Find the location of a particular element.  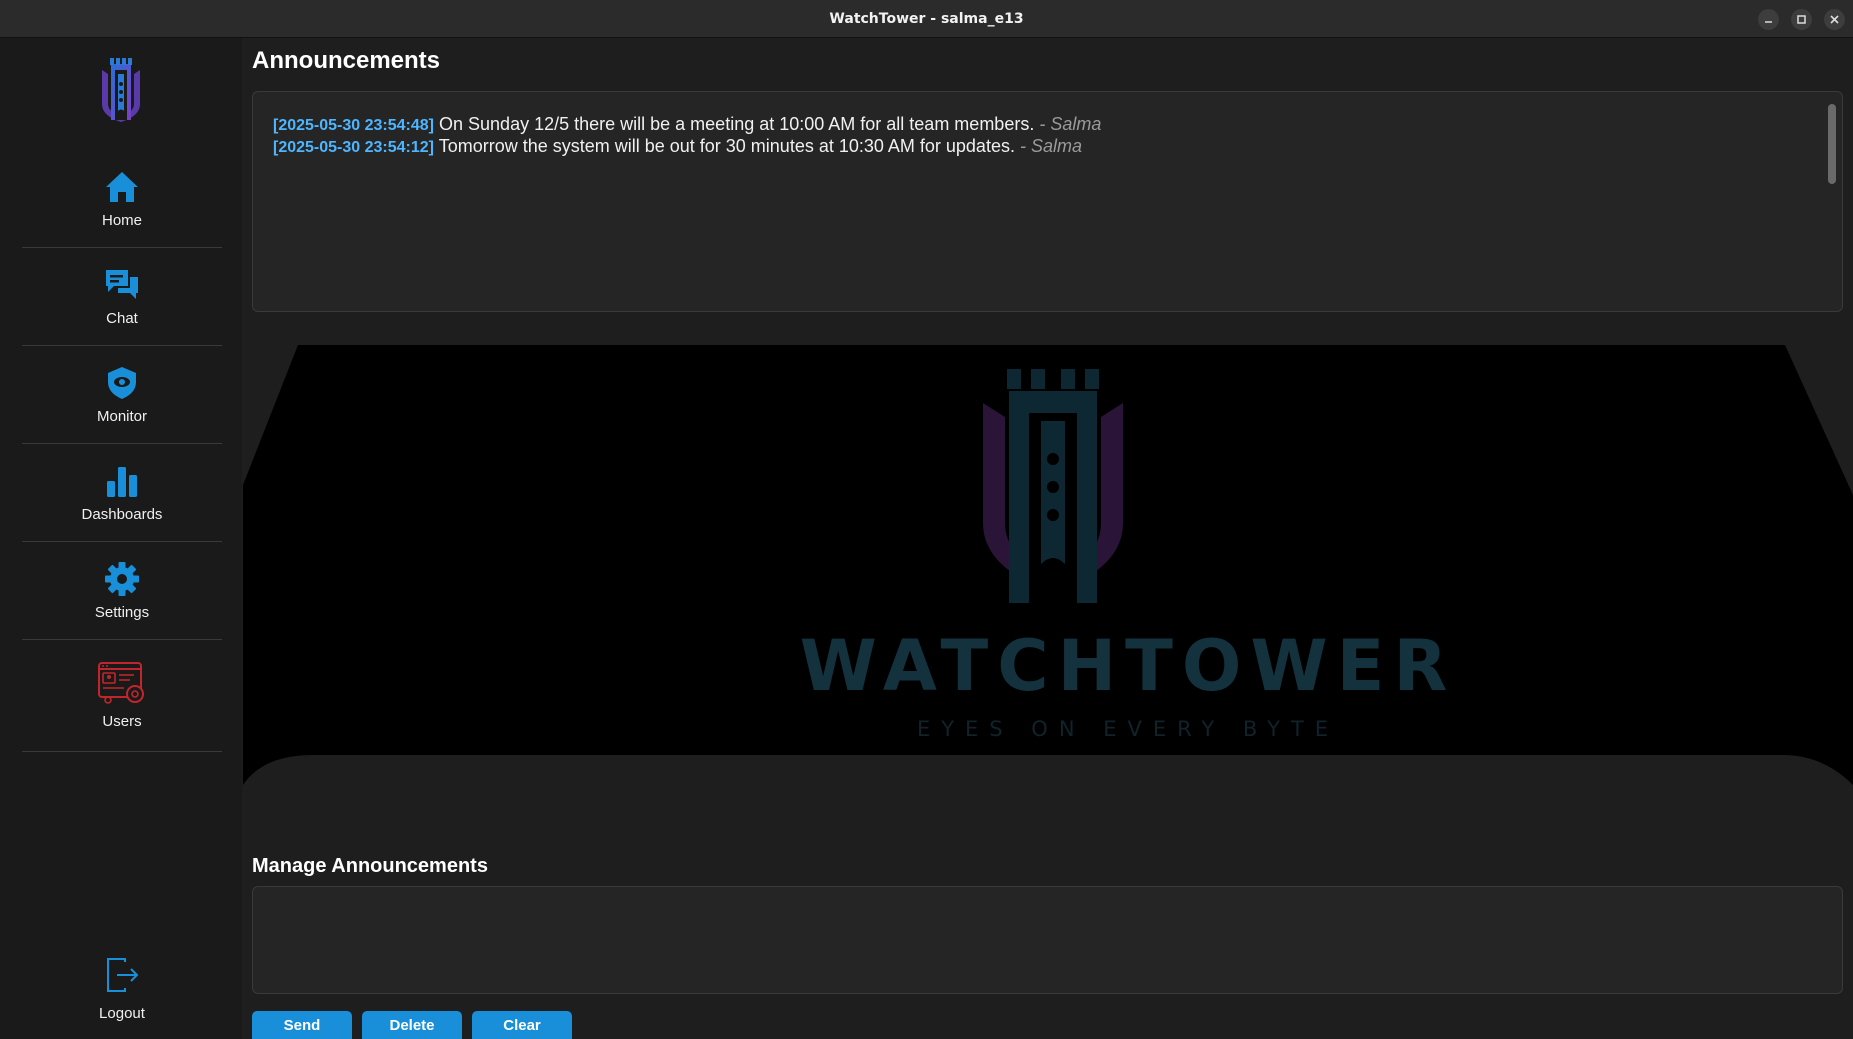

sidebar-item-chat: Chat is located at coordinates (122, 297).